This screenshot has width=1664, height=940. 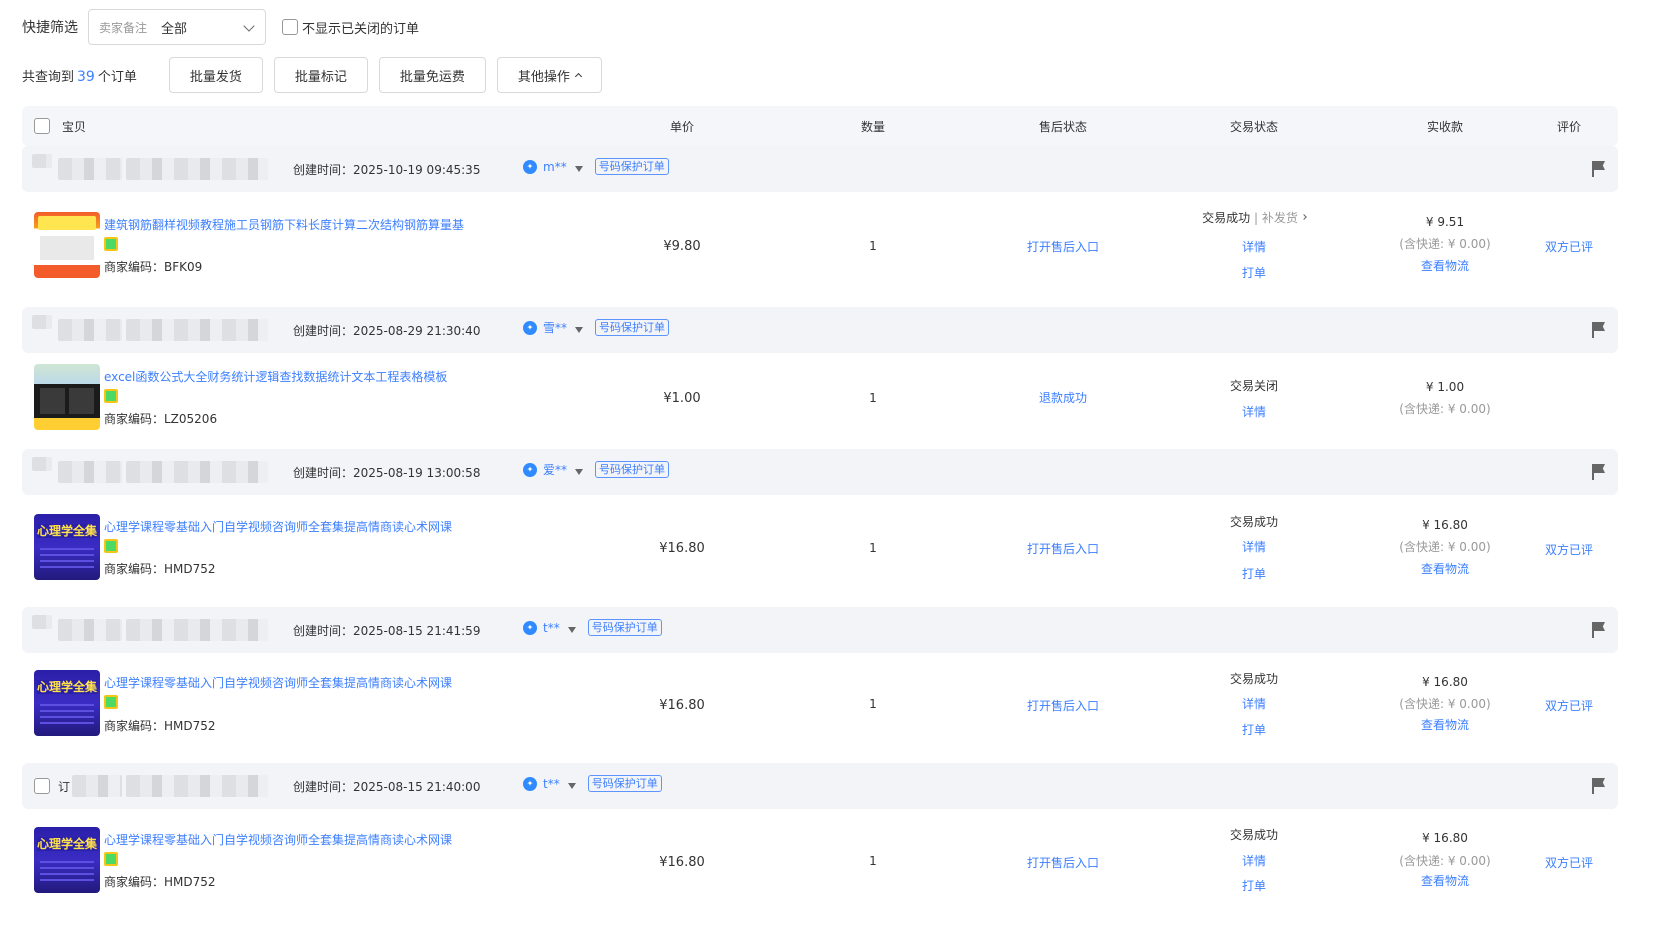 What do you see at coordinates (1063, 397) in the screenshot?
I see `refund-success-link: 退款成功` at bounding box center [1063, 397].